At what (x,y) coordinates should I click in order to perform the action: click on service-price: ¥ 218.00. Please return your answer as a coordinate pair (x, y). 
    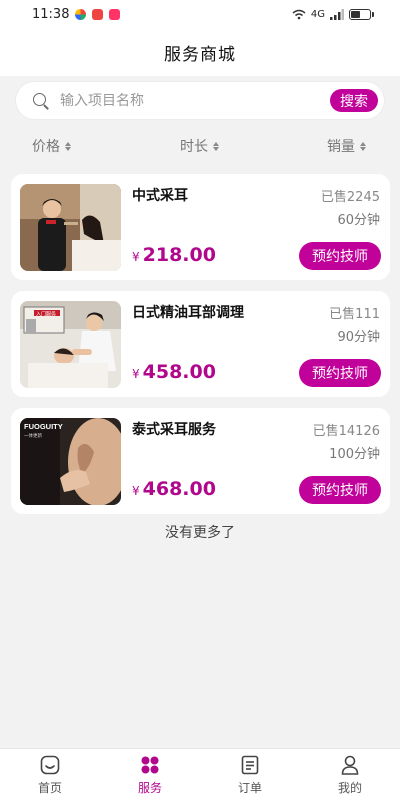
    Looking at the image, I should click on (174, 255).